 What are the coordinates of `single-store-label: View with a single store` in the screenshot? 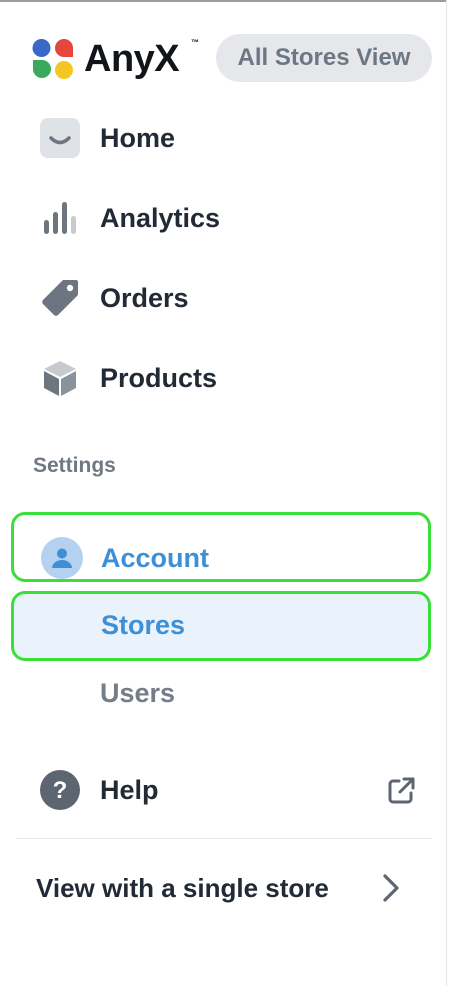 It's located at (182, 887).